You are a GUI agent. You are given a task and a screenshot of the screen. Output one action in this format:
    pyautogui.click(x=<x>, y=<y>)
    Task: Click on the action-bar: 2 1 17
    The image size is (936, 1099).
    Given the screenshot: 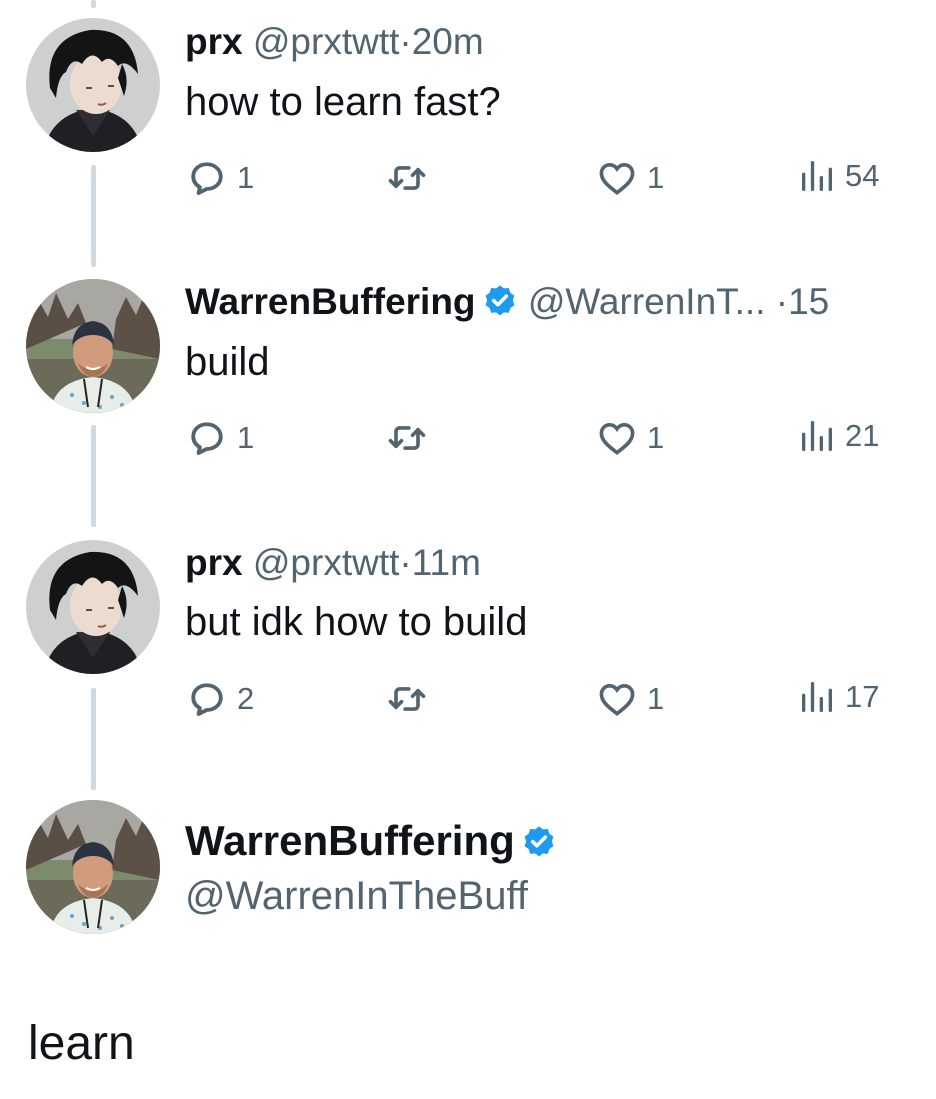 What is the action you would take?
    pyautogui.click(x=545, y=699)
    